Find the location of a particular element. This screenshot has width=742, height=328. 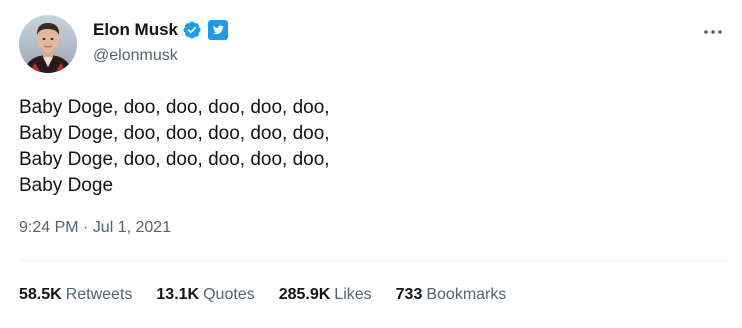

retweets-count: 58.5K is located at coordinates (40, 294).